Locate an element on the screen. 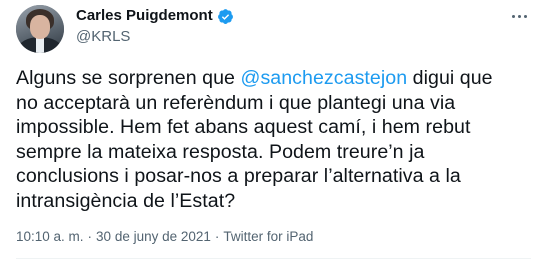  tweet-source: Twitter for iPad is located at coordinates (268, 236).